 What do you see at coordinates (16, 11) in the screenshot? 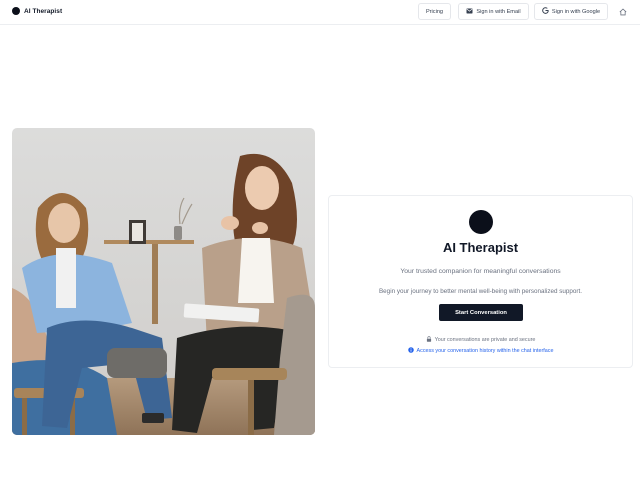
I see `brand-logo-icon` at bounding box center [16, 11].